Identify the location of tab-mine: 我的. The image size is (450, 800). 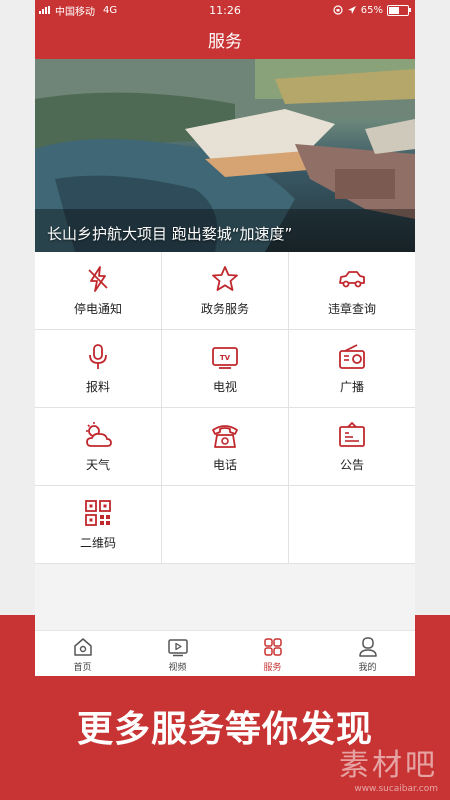
(367, 653).